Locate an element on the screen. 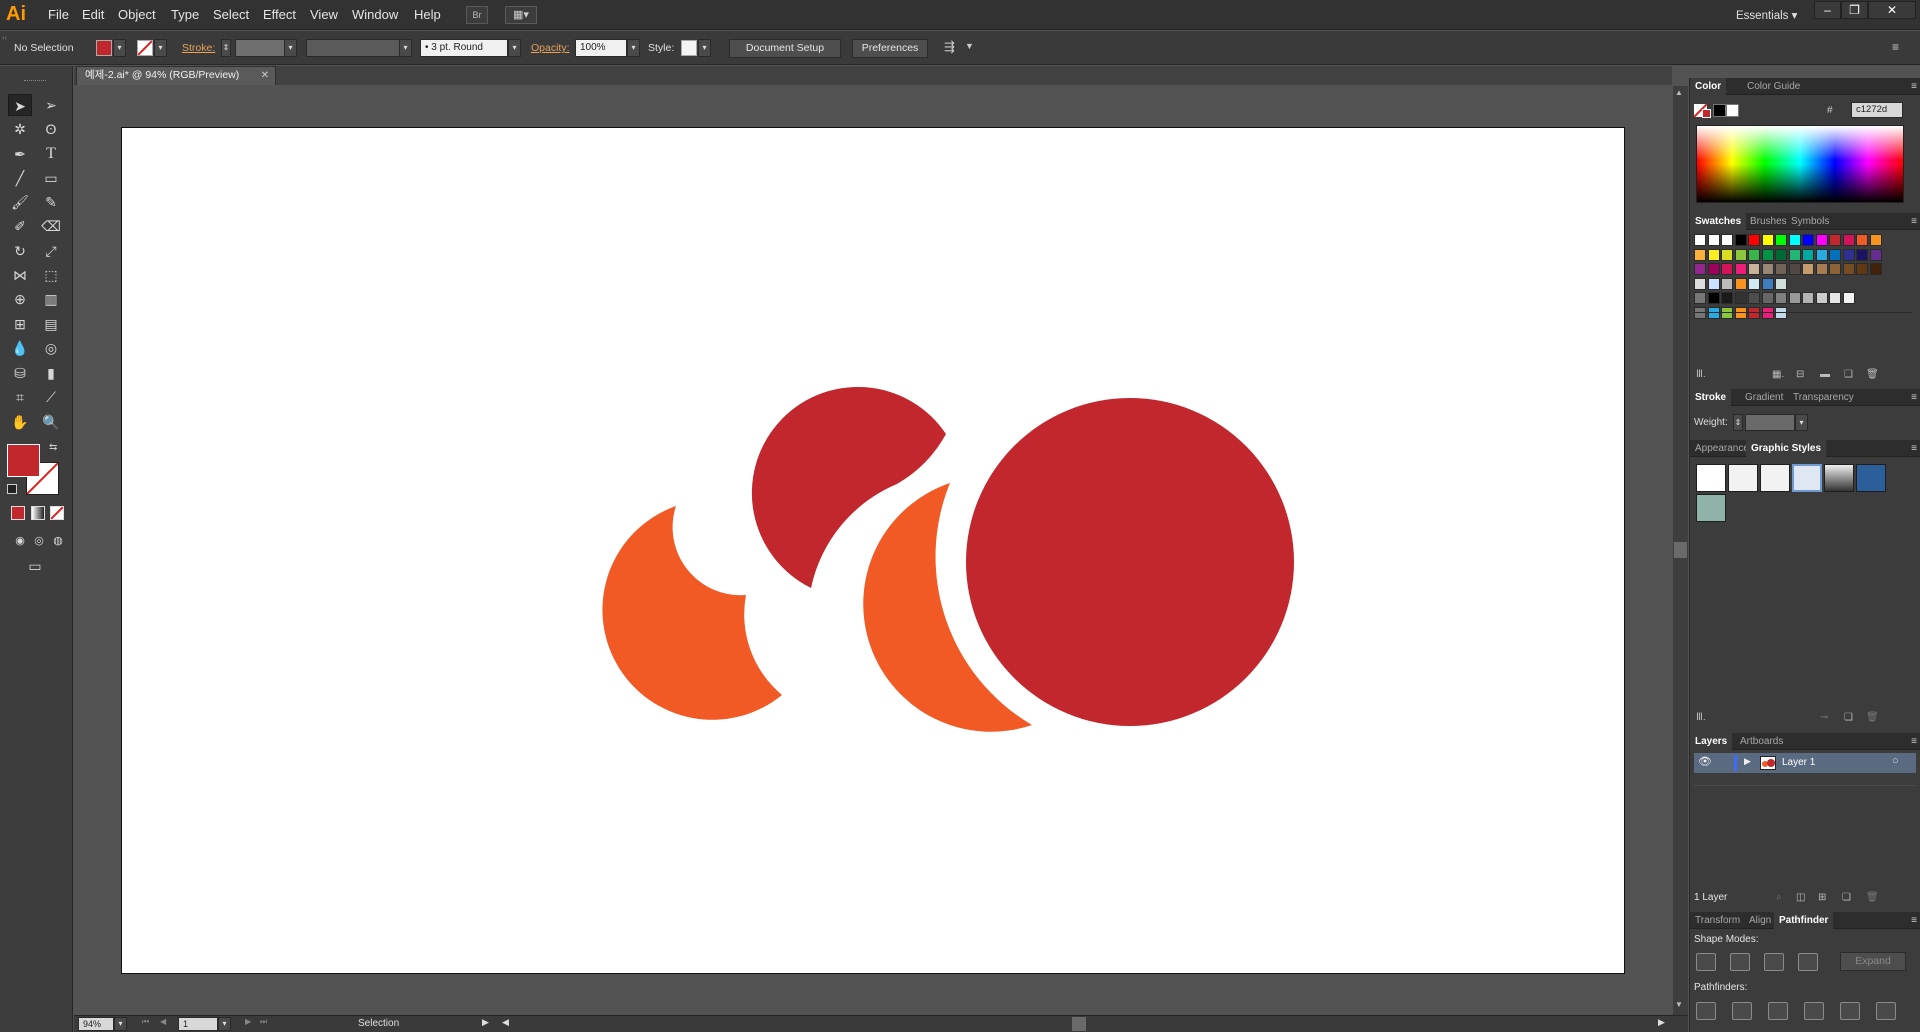  color-fill-swatch is located at coordinates (1706, 113).